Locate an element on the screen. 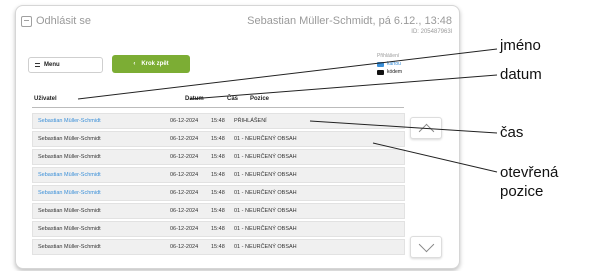 Image resolution: width=592 pixels, height=271 pixels. callout-cas: čas is located at coordinates (512, 132).